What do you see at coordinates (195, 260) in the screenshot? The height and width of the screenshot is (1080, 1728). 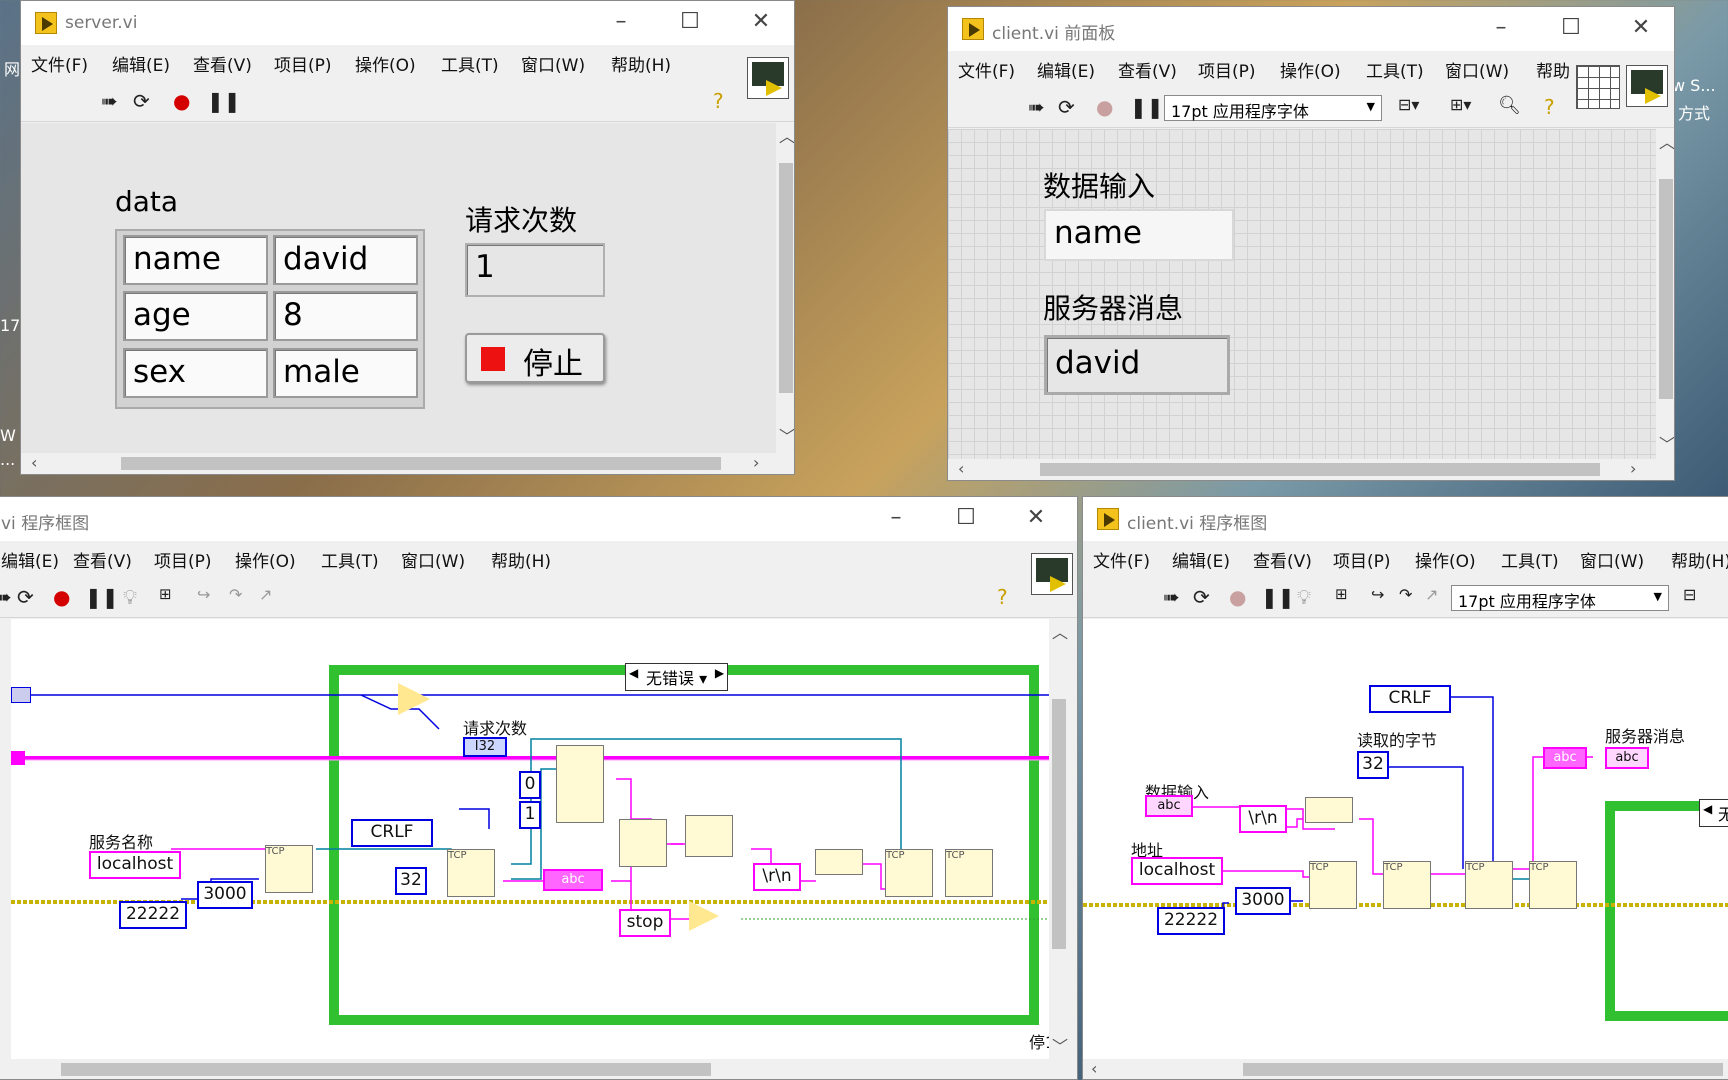 I see `table-cell: name` at bounding box center [195, 260].